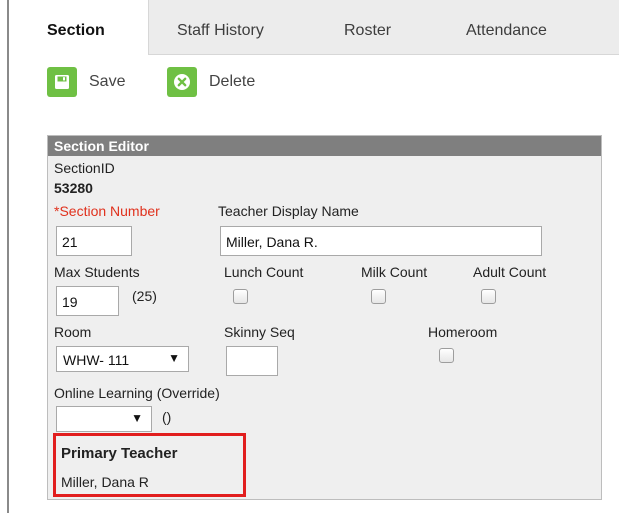 Image resolution: width=619 pixels, height=513 pixels. Describe the element at coordinates (96, 360) in the screenshot. I see `room-select-value: WHW- 111` at that location.